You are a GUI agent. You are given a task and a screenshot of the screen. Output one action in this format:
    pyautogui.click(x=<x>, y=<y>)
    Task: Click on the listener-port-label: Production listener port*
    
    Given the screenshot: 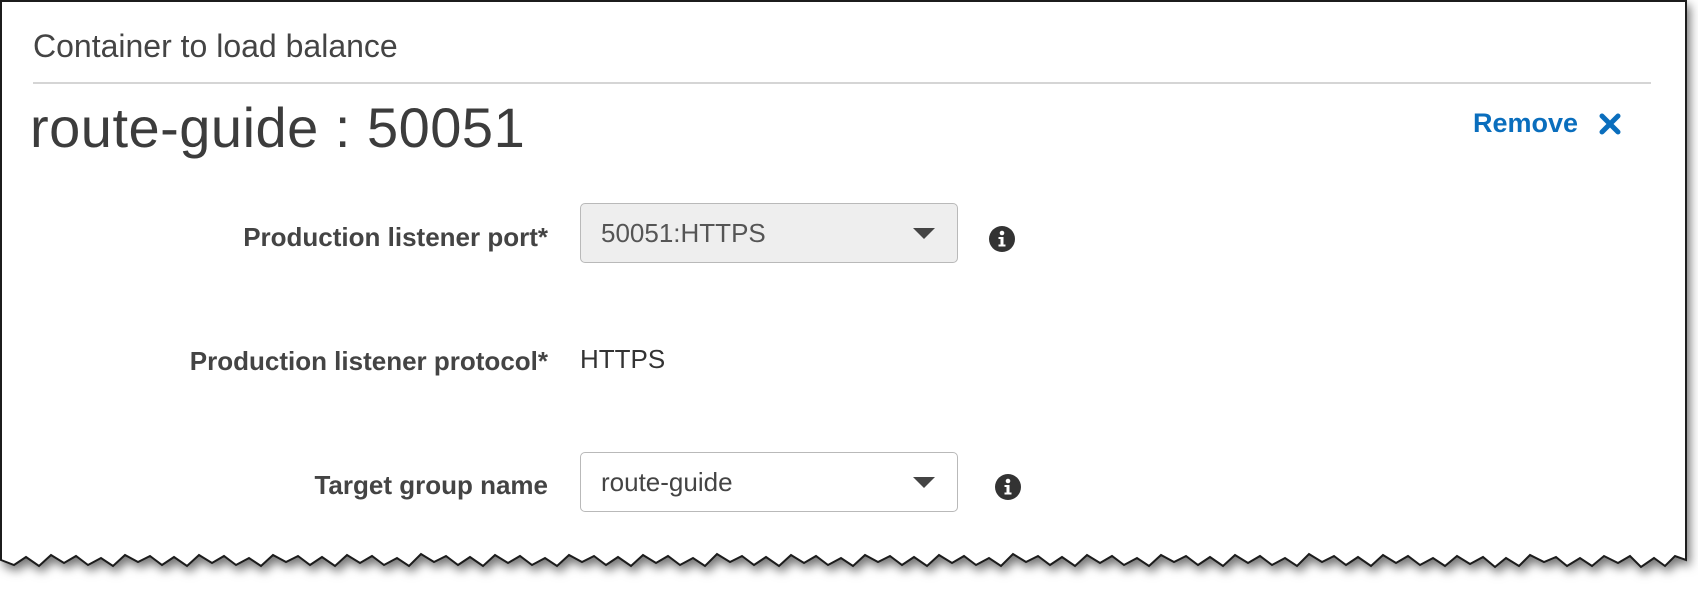 What is the action you would take?
    pyautogui.click(x=395, y=237)
    